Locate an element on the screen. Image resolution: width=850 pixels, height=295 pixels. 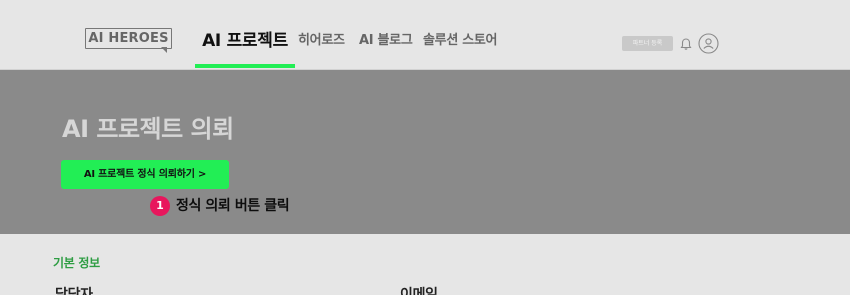
manager-field-label: 담당자 is located at coordinates (74, 291).